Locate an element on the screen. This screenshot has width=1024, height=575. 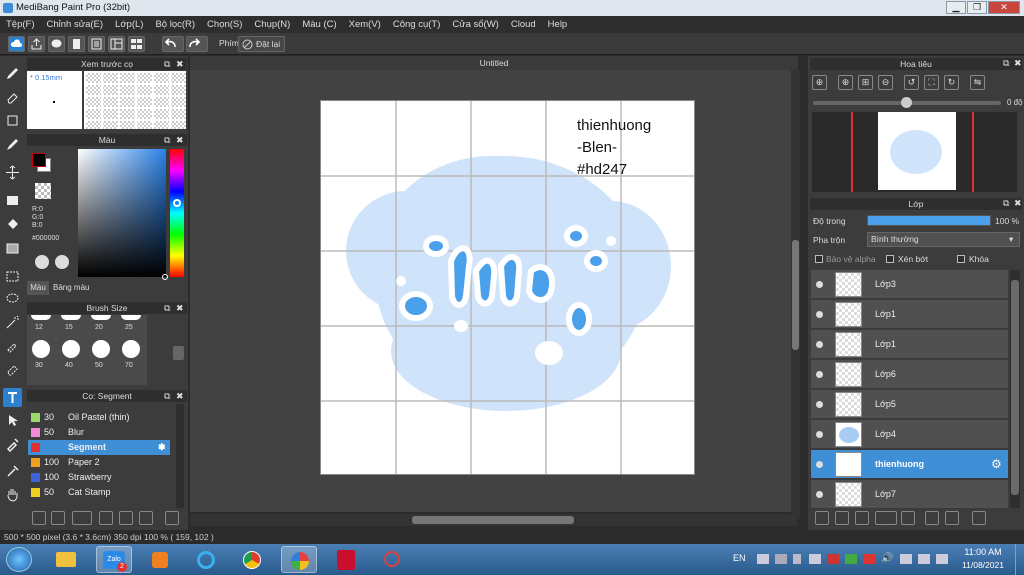
sv-cursor is located at coordinates (165, 277).